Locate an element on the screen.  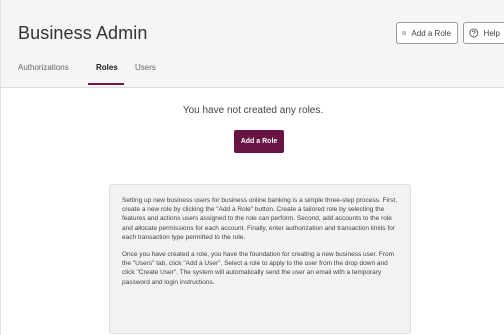
add-role-button: Add a Role is located at coordinates (259, 141).